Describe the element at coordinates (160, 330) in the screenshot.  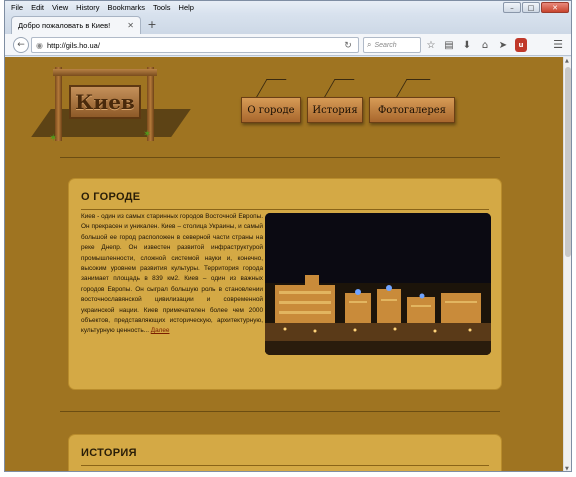
I see `more-link: Далее` at that location.